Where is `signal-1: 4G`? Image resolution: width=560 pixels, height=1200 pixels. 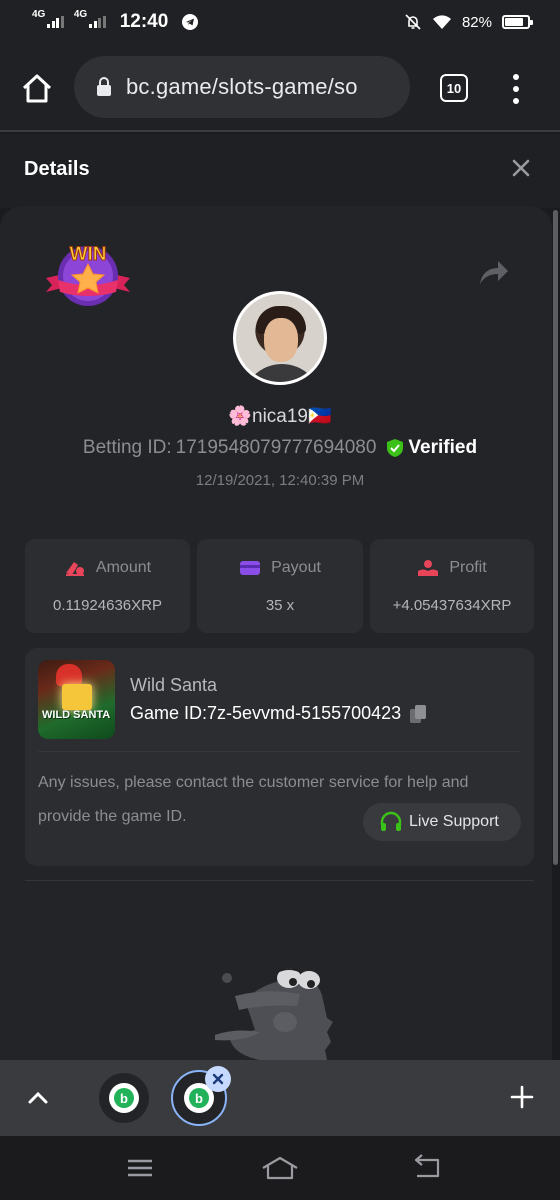 signal-1: 4G is located at coordinates (48, 19).